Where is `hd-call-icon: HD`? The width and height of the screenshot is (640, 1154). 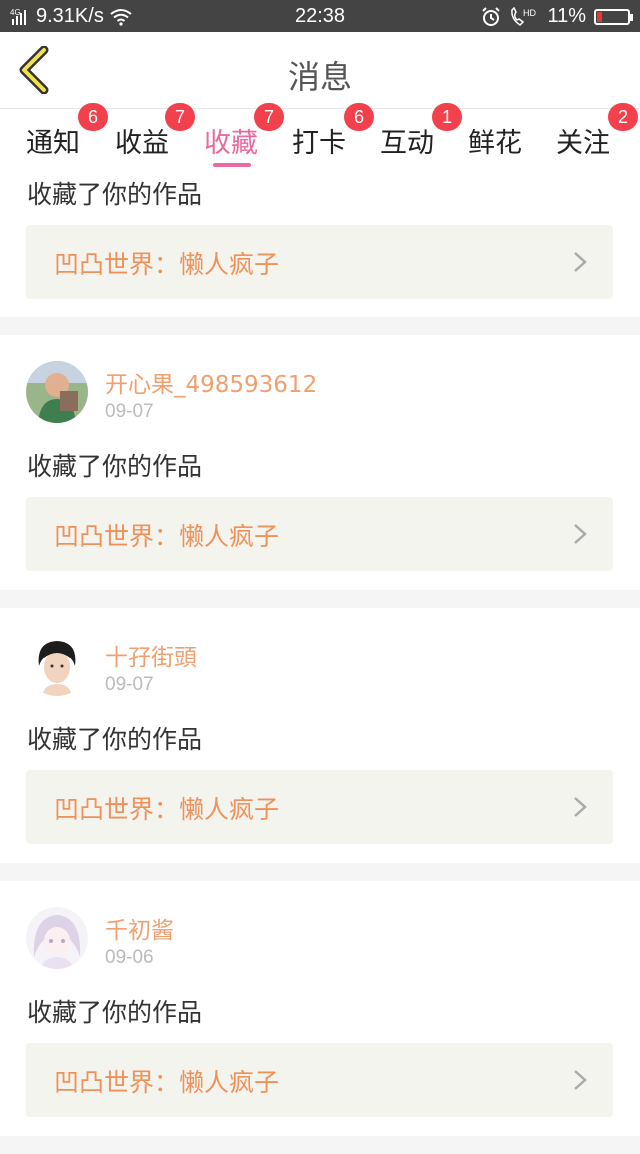
hd-call-icon: HD is located at coordinates (524, 16).